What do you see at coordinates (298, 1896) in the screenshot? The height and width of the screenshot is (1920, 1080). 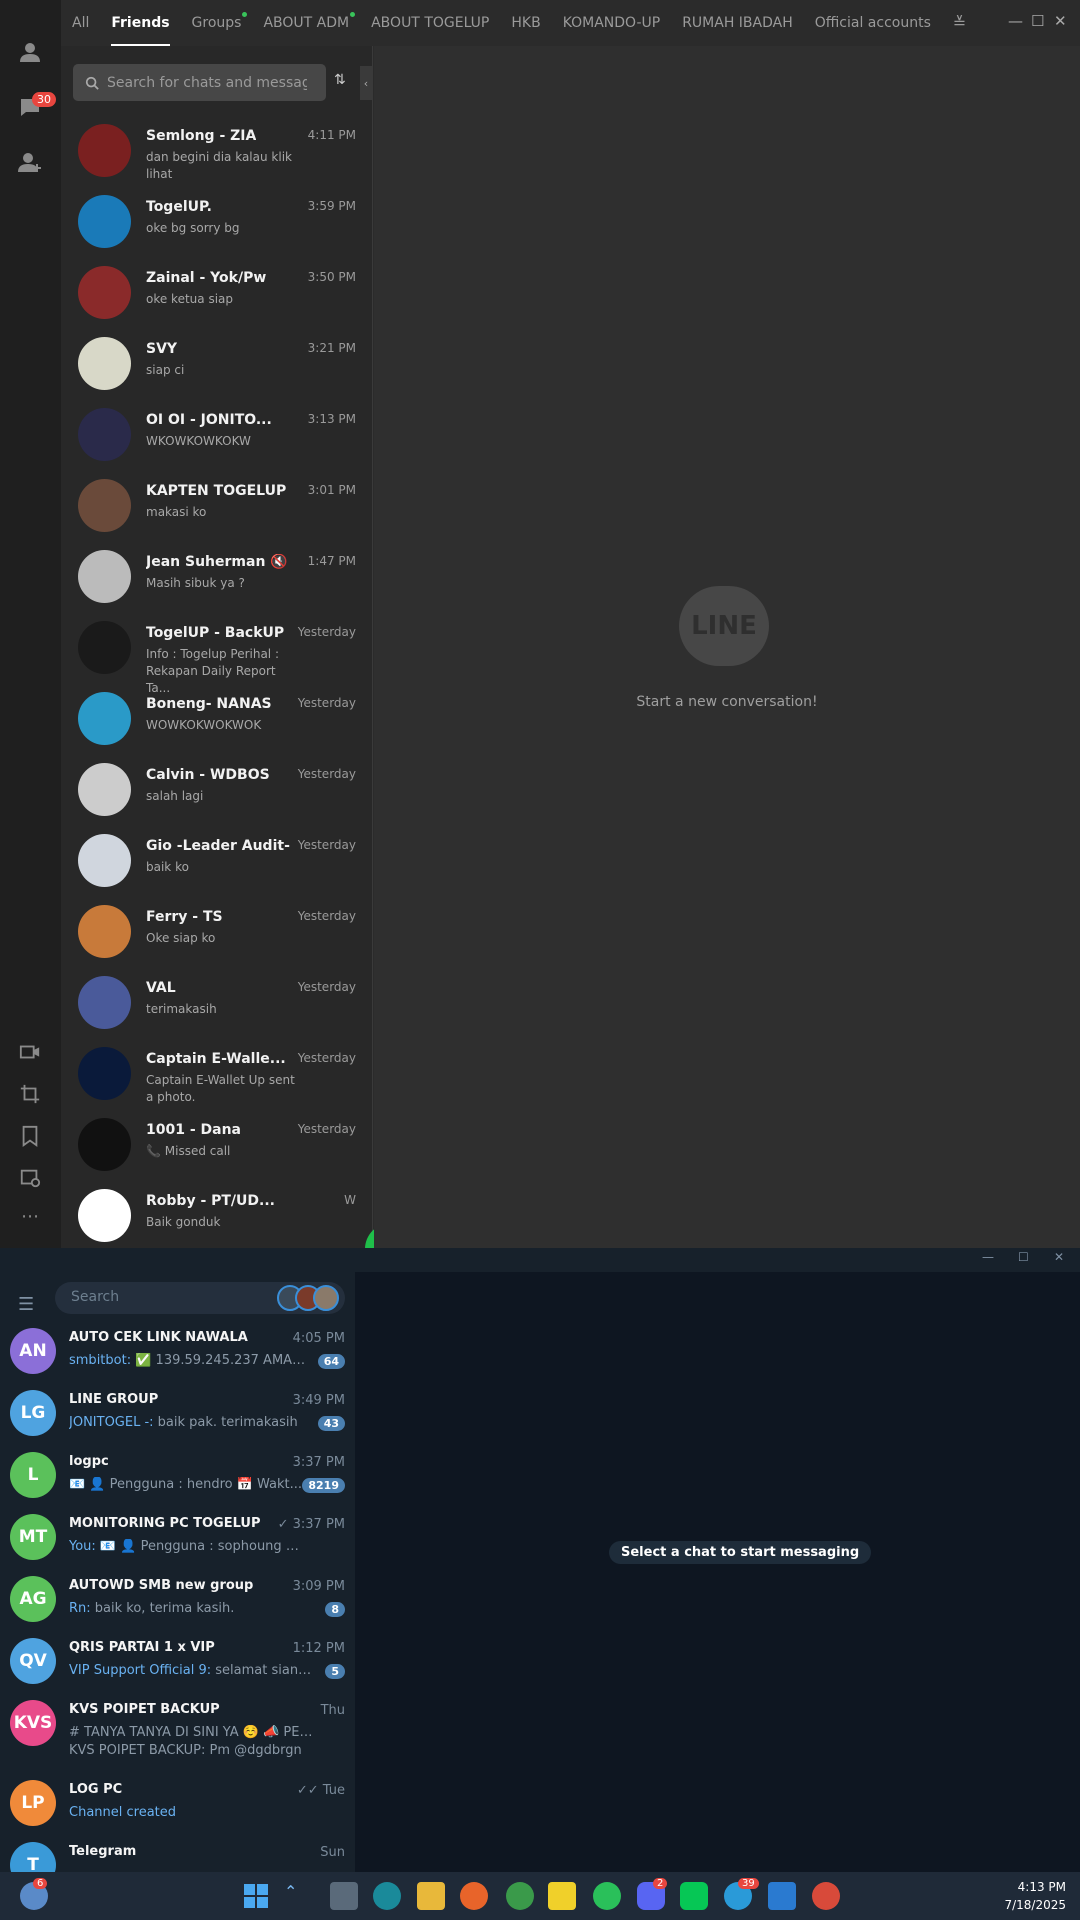 I see `search-icon: ⌃` at bounding box center [298, 1896].